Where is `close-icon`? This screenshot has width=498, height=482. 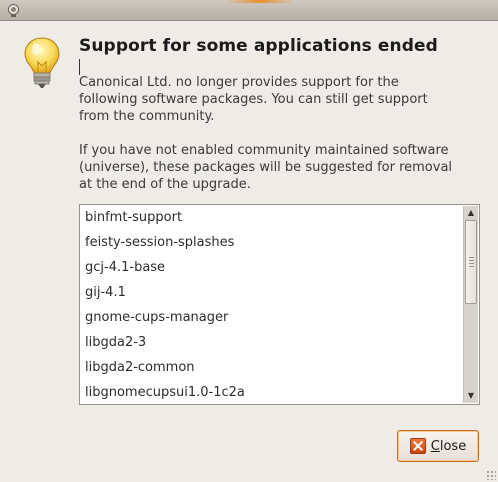
close-icon is located at coordinates (417, 446).